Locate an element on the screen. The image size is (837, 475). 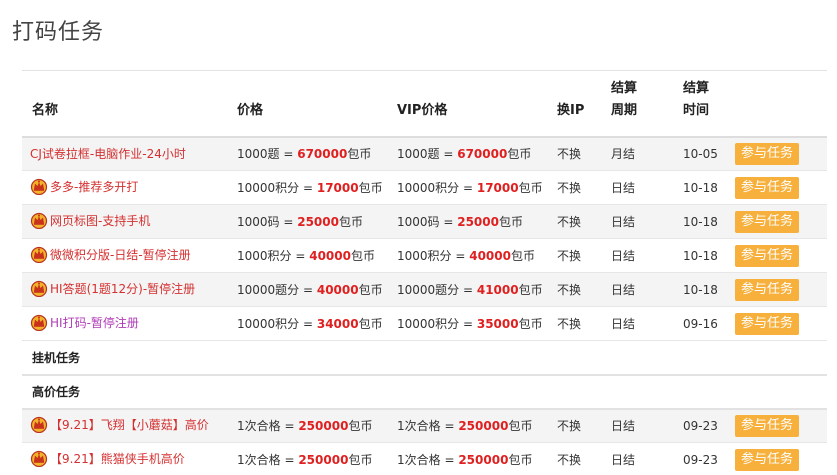
task-name-text: 【9.21】飞翔【小蘑菇】高价 is located at coordinates (129, 424).